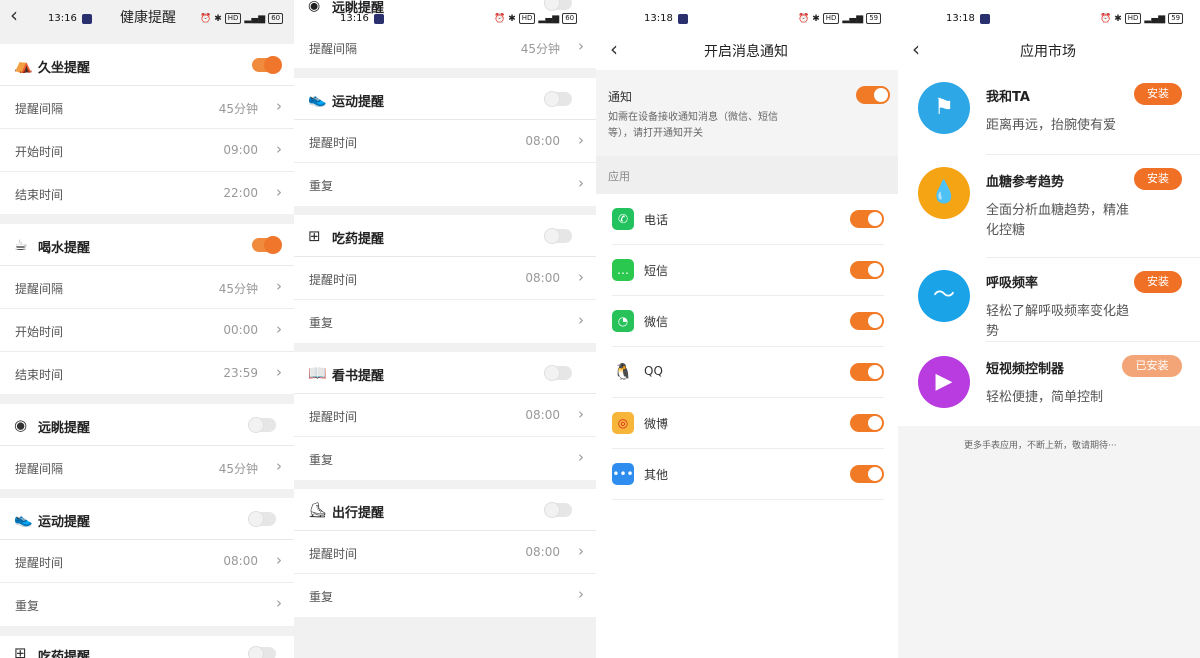  I want to click on water-interval-row: 提醒间隔 45分钟 ›, so click(147, 287).